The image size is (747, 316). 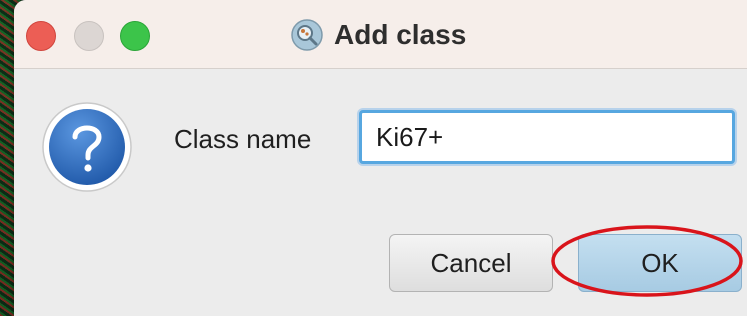 I want to click on cancel-button: Cancel, so click(x=471, y=263).